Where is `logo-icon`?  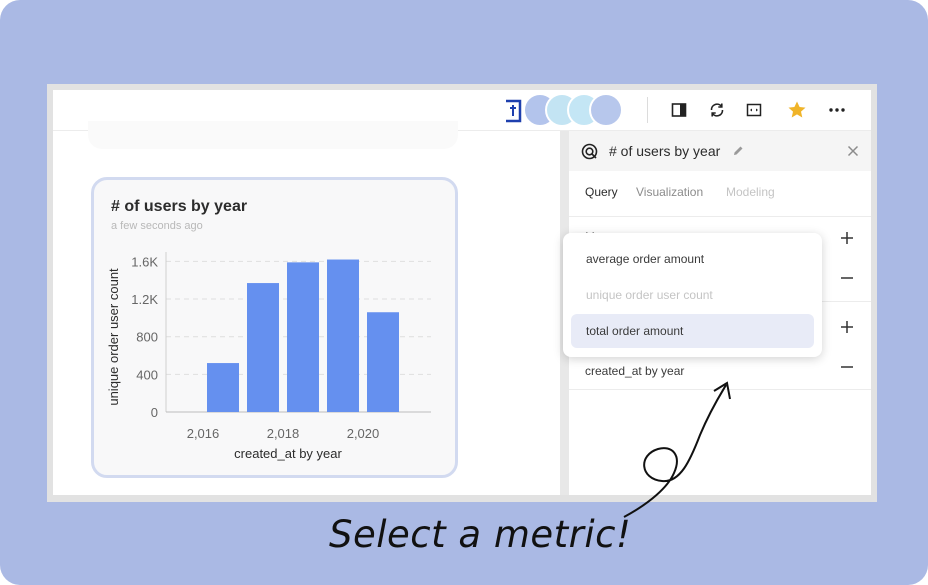 logo-icon is located at coordinates (514, 111).